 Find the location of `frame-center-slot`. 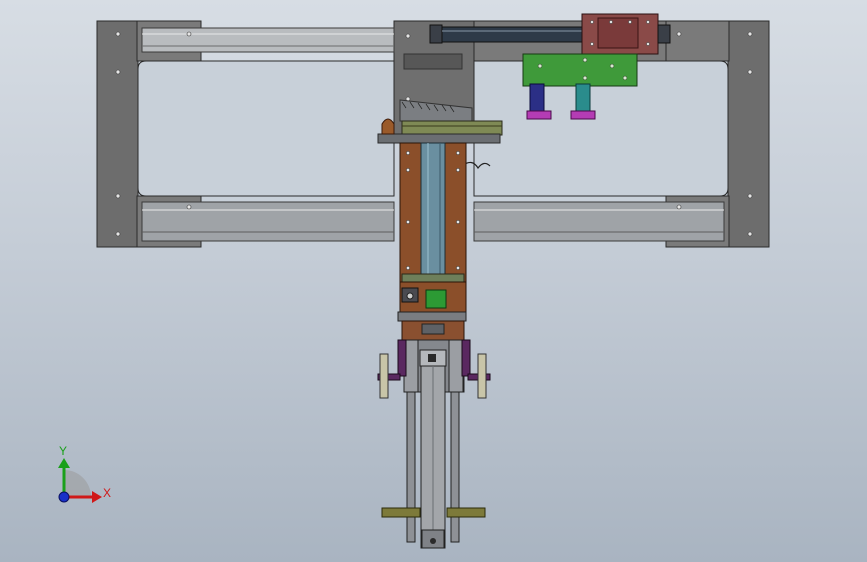

frame-center-slot is located at coordinates (433, 61).